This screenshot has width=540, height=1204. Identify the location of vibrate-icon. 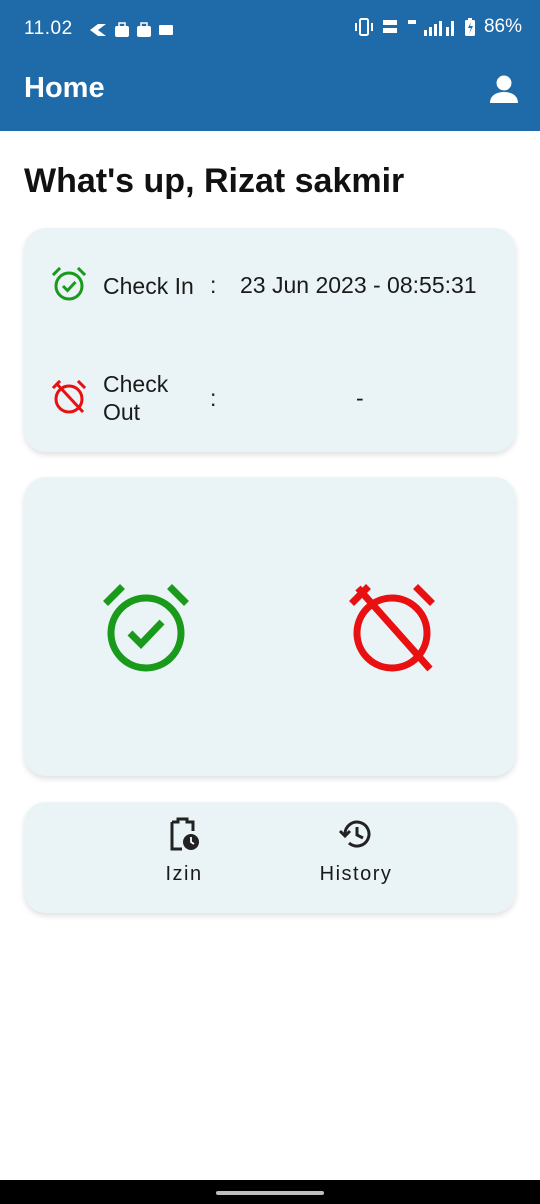
(363, 27).